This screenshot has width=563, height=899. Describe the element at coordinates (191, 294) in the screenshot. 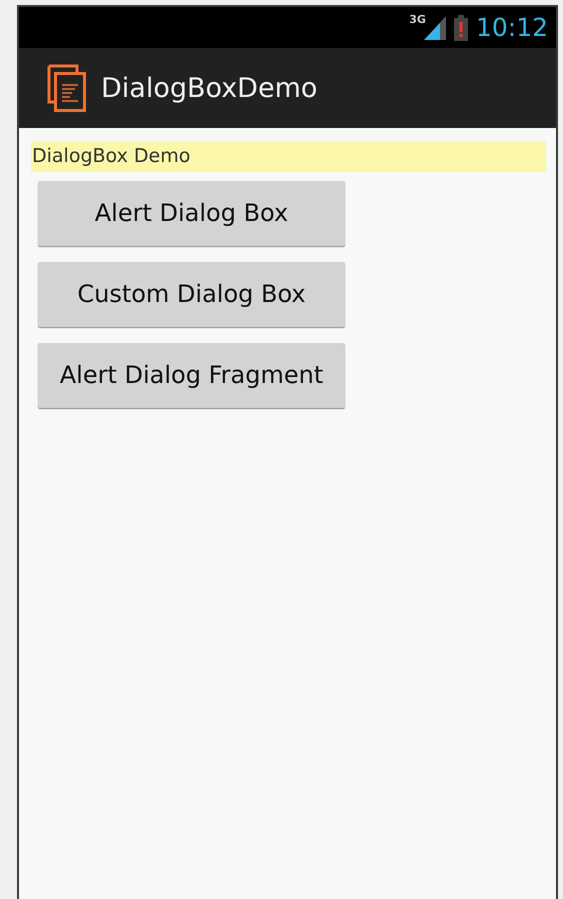

I see `dialog-button: Custom Dialog Box` at that location.